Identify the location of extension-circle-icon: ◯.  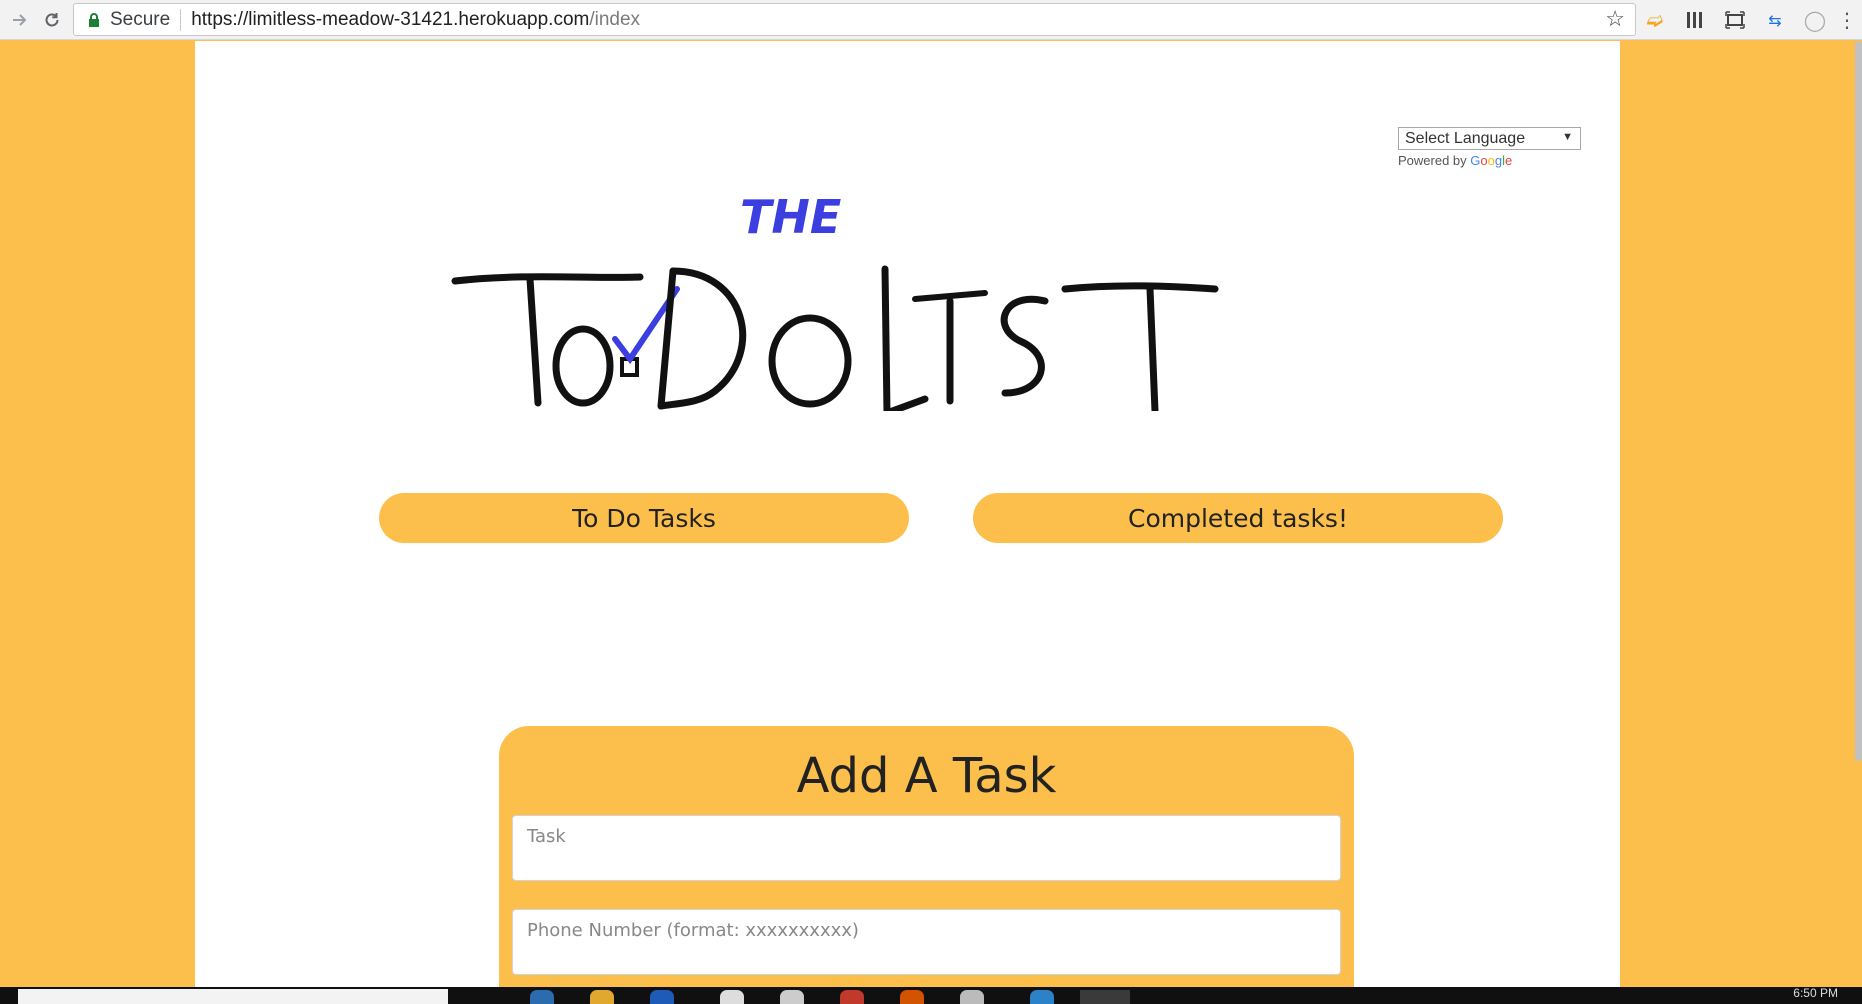
(1815, 20).